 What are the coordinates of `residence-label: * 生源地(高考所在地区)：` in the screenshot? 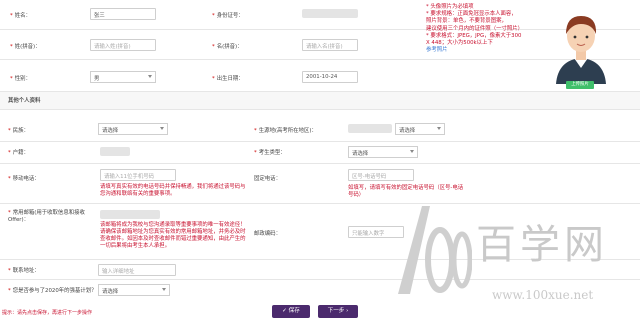 It's located at (285, 131).